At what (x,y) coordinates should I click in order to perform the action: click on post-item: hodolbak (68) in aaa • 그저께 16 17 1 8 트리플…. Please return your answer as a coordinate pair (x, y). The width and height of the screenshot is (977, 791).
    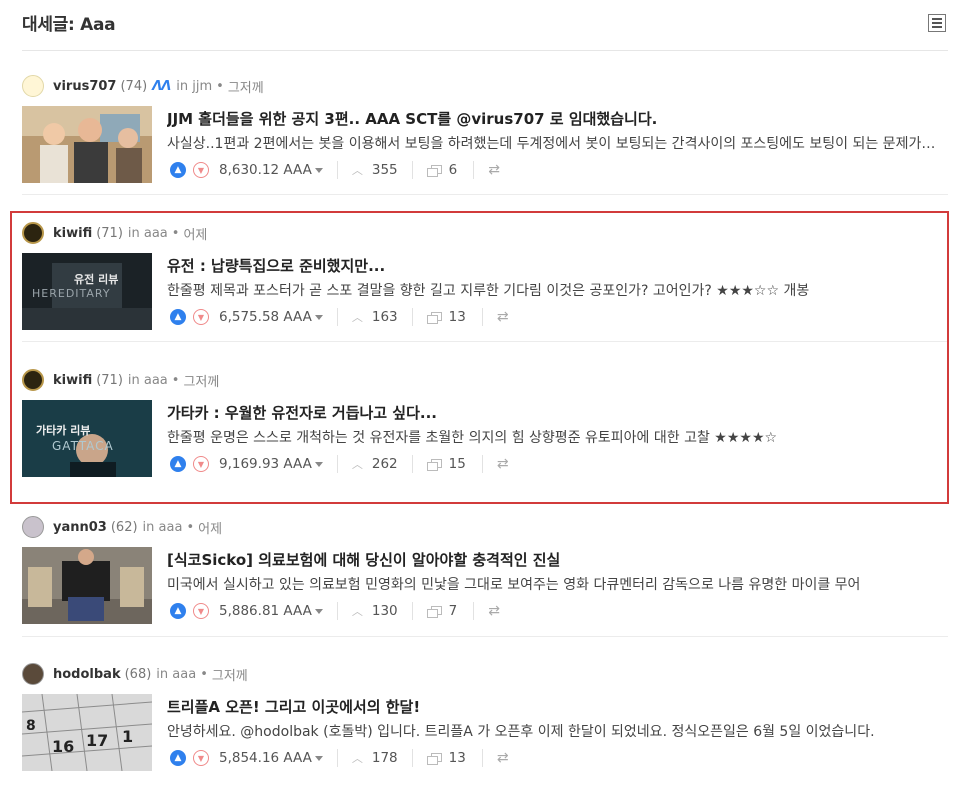
    Looking at the image, I should click on (485, 722).